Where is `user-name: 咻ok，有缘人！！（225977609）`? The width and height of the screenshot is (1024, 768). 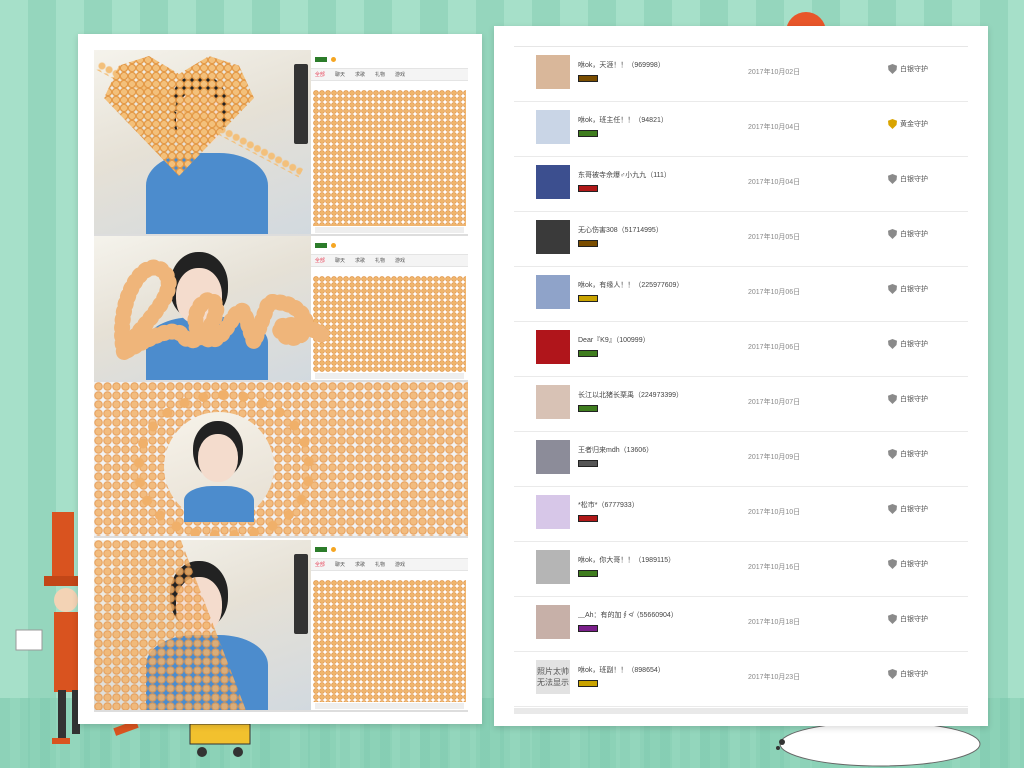
user-name: 咻ok，有缘人！！（225977609） is located at coordinates (630, 285).